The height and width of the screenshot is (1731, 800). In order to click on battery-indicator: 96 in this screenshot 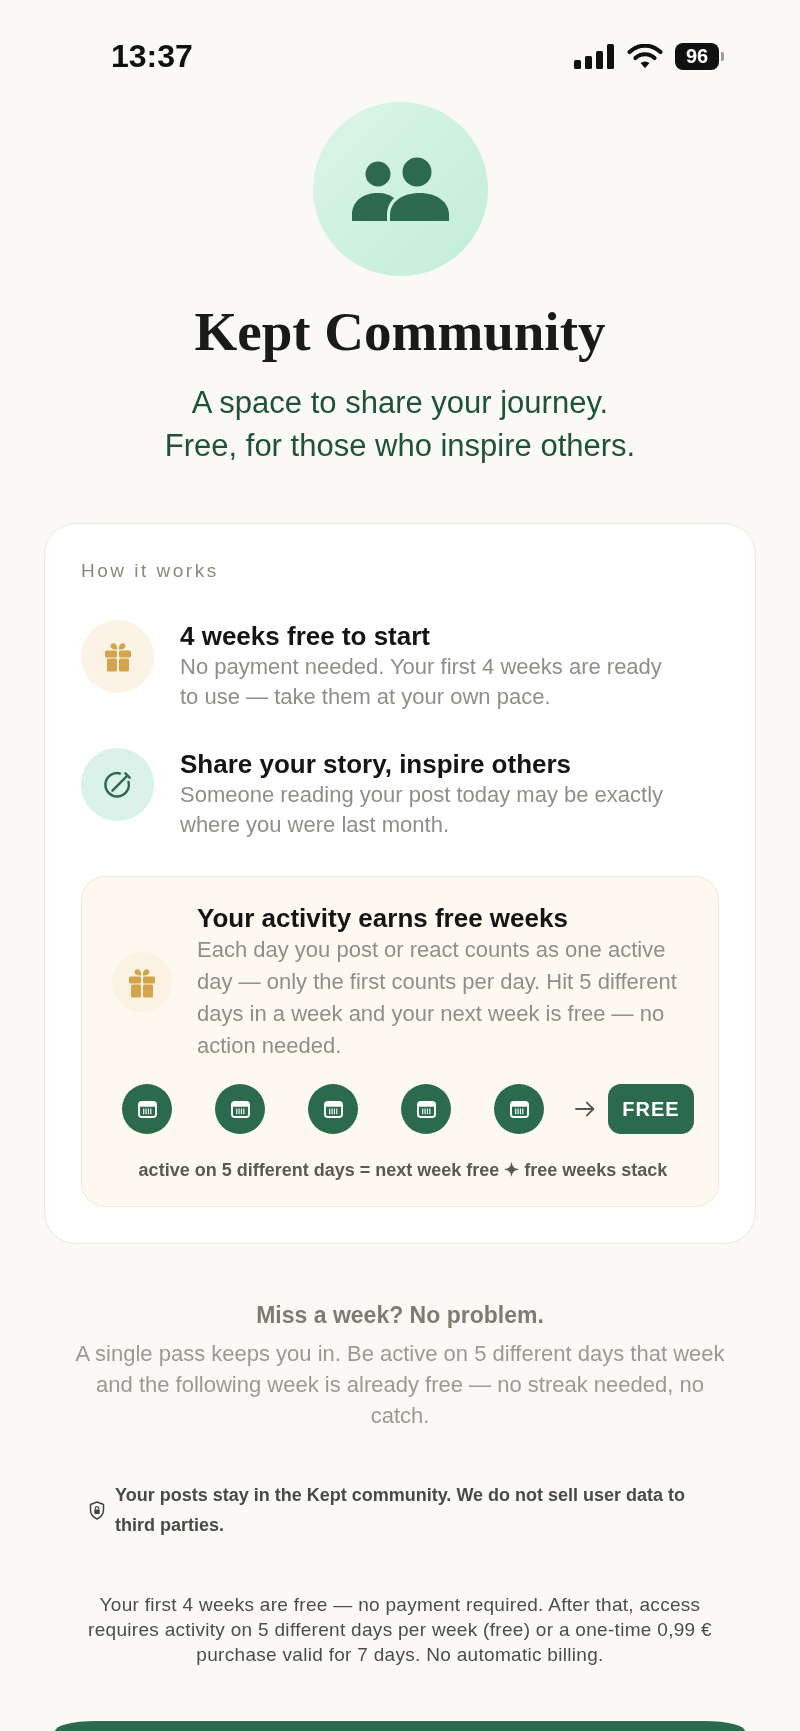, I will do `click(699, 56)`.